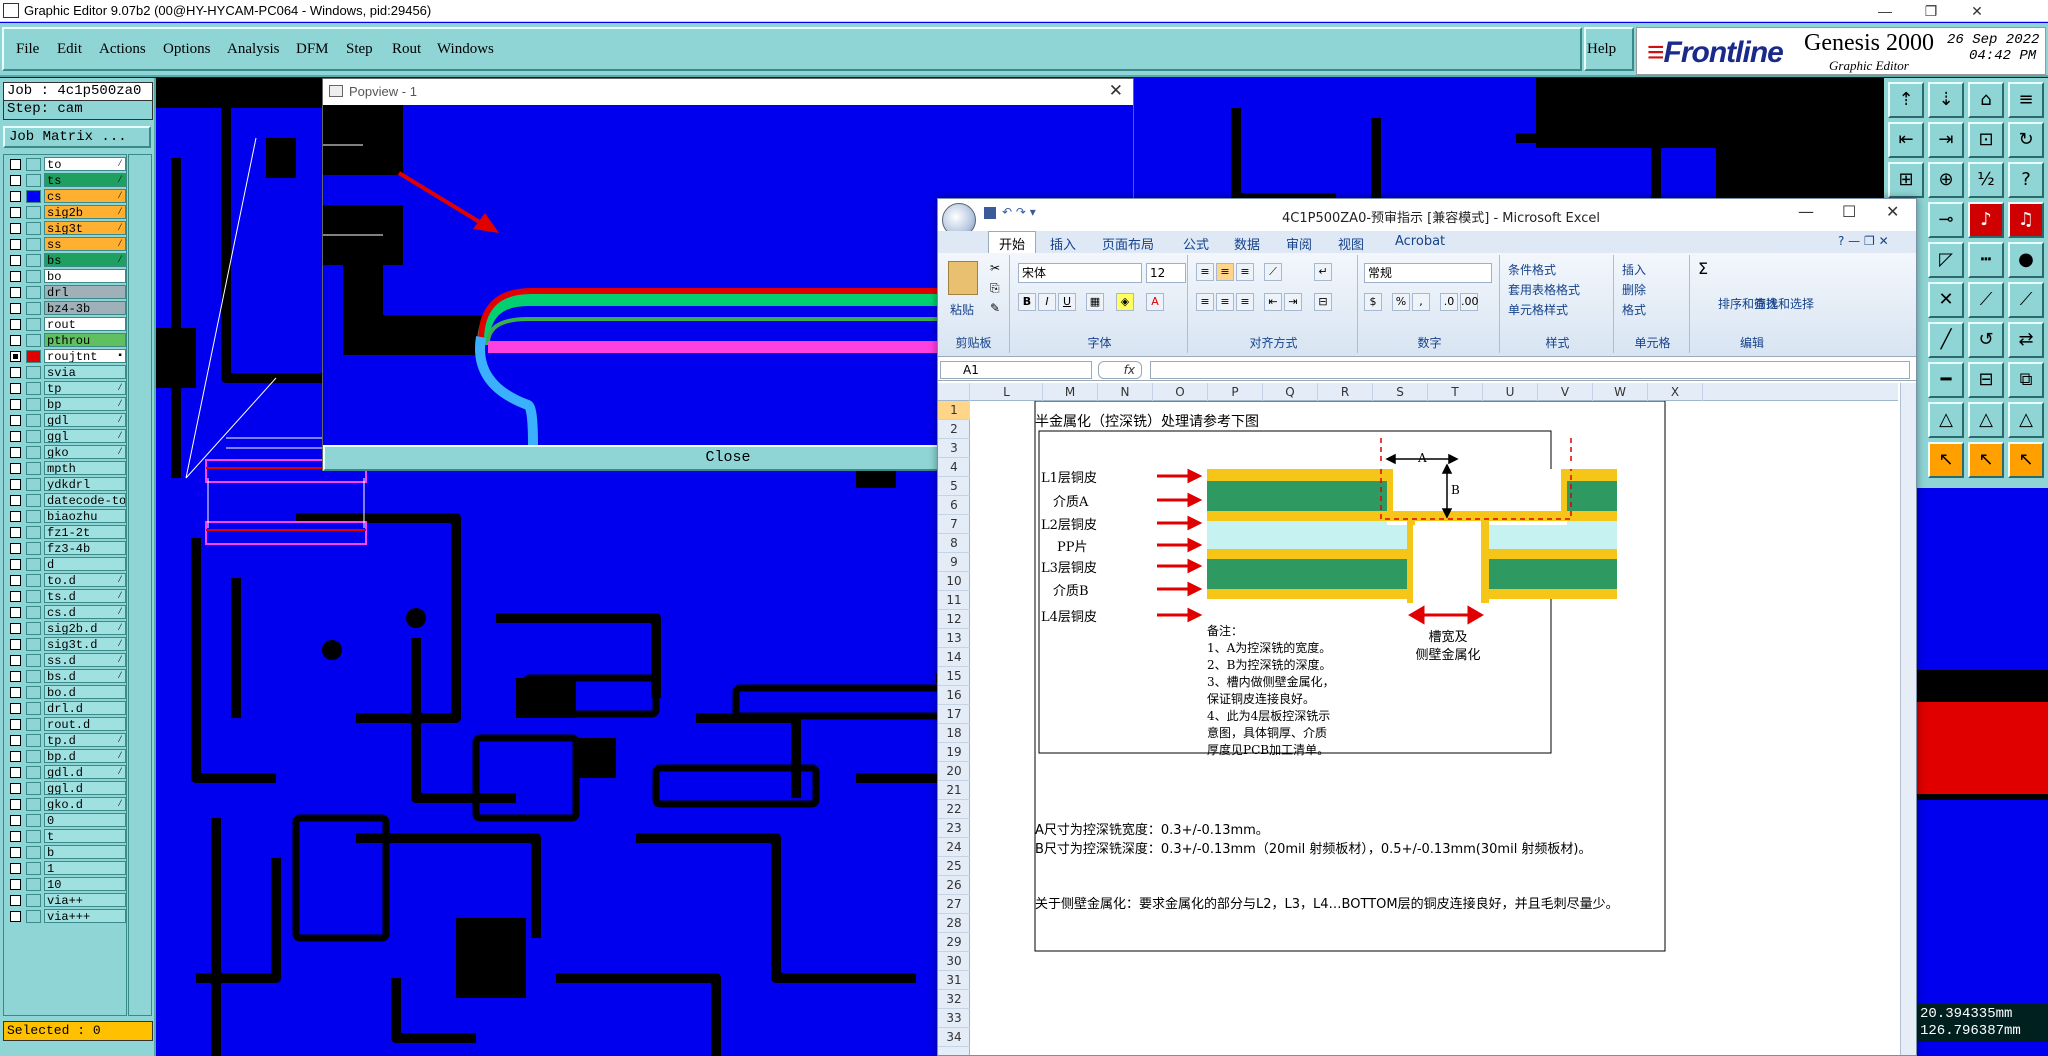 The height and width of the screenshot is (1056, 2048). What do you see at coordinates (85, 804) in the screenshot?
I see `layer-name: gko.d ⁄` at bounding box center [85, 804].